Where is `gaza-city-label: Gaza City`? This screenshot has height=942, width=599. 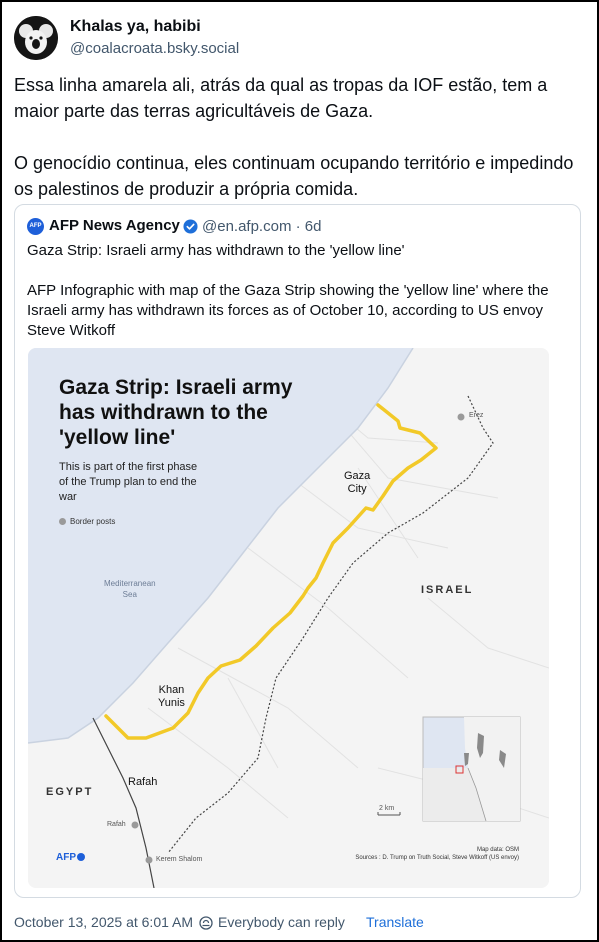 gaza-city-label: Gaza City is located at coordinates (357, 482).